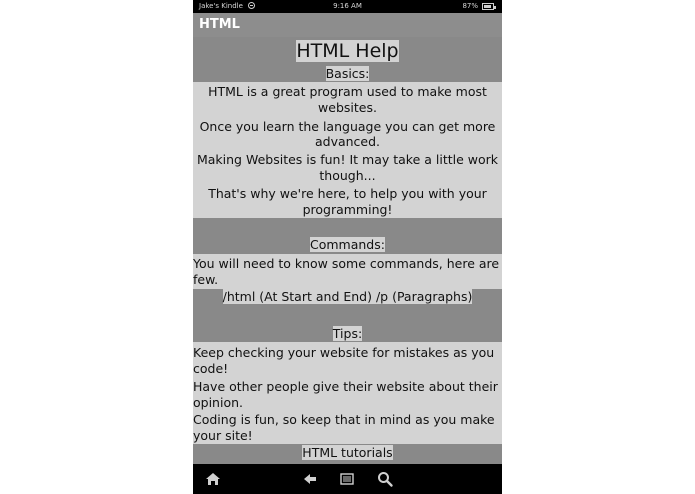 Image resolution: width=695 pixels, height=494 pixels. What do you see at coordinates (470, 6) in the screenshot?
I see `battery-percent: 87%` at bounding box center [470, 6].